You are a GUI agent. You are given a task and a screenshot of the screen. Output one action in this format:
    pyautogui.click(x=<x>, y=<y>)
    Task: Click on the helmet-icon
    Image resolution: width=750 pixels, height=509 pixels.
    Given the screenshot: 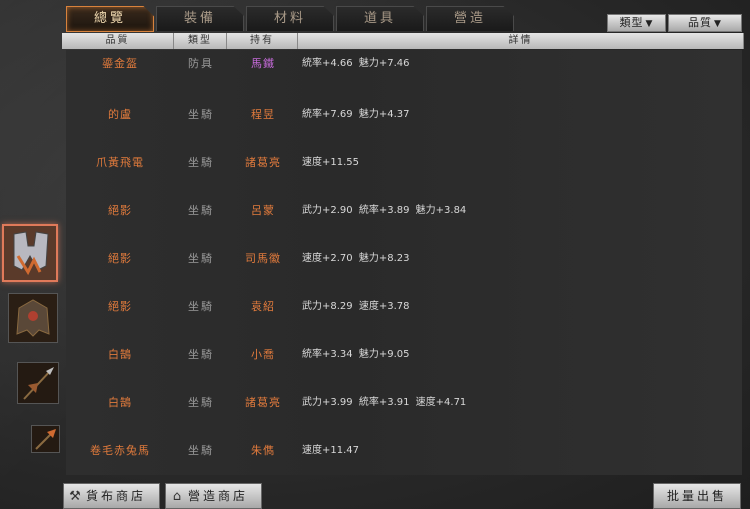 What is the action you would take?
    pyautogui.click(x=33, y=318)
    